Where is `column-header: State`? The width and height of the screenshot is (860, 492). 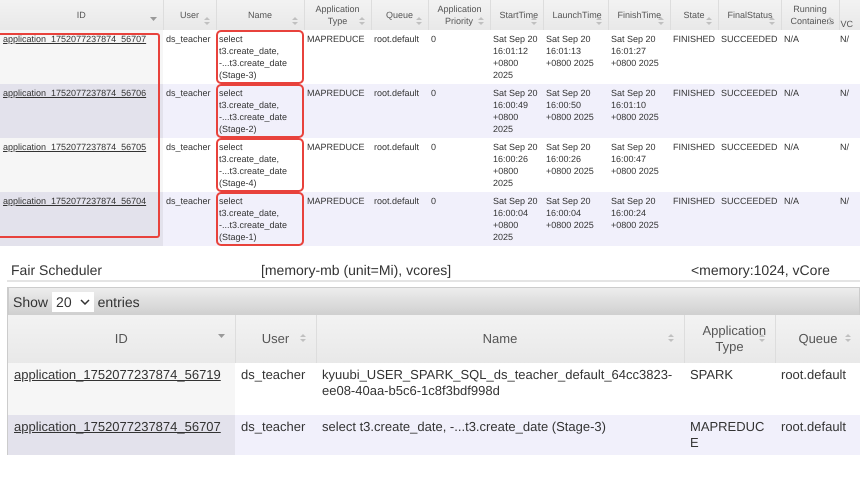
column-header: State is located at coordinates (694, 15).